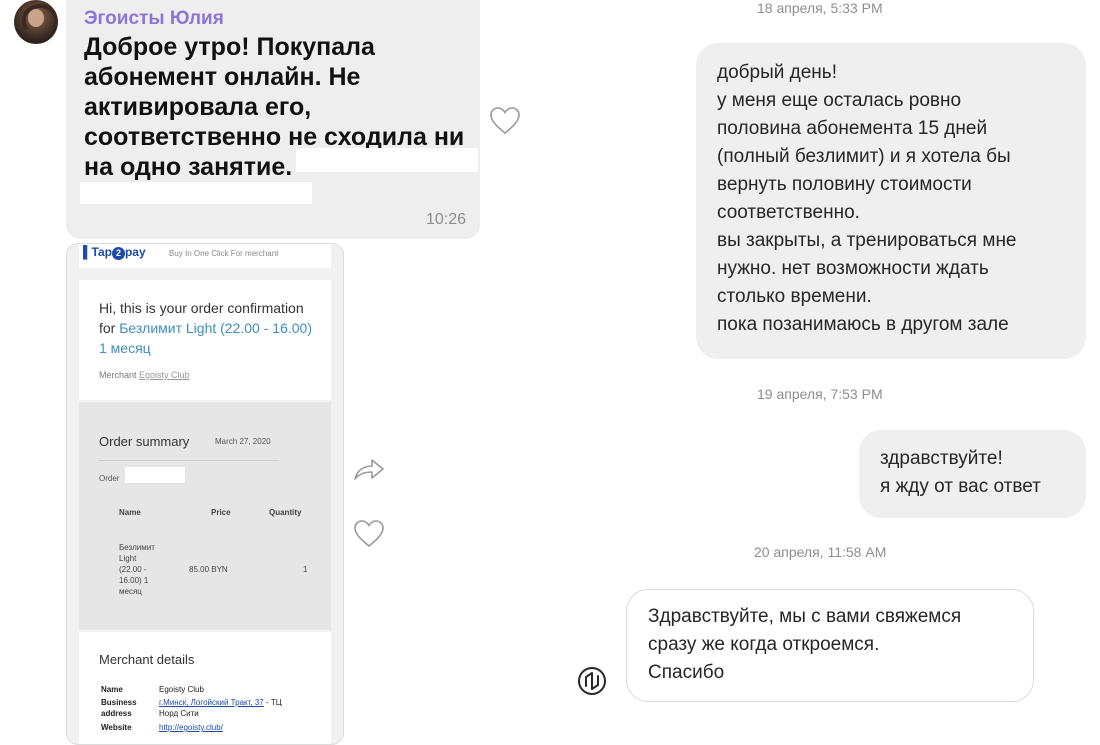 The image size is (1100, 745). Describe the element at coordinates (445, 219) in the screenshot. I see `message-time: 10:26` at that location.